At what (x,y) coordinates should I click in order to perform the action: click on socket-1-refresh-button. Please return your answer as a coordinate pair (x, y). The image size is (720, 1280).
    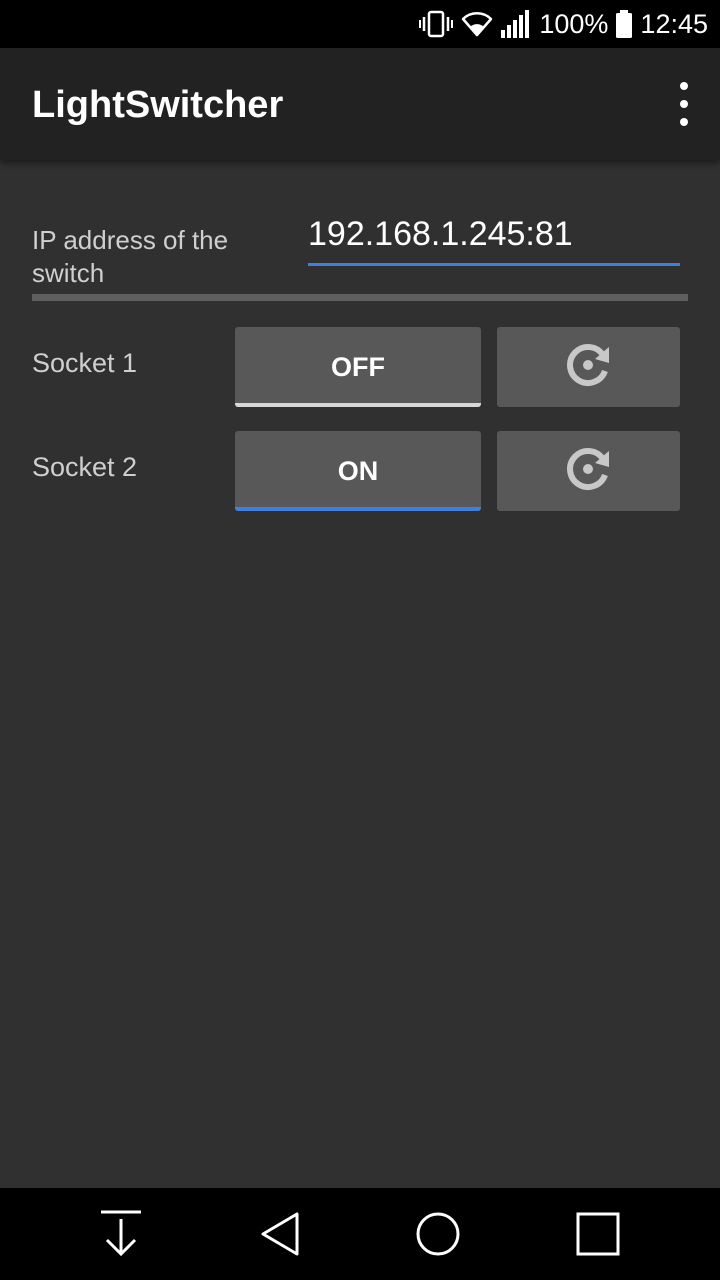
    Looking at the image, I should click on (588, 367).